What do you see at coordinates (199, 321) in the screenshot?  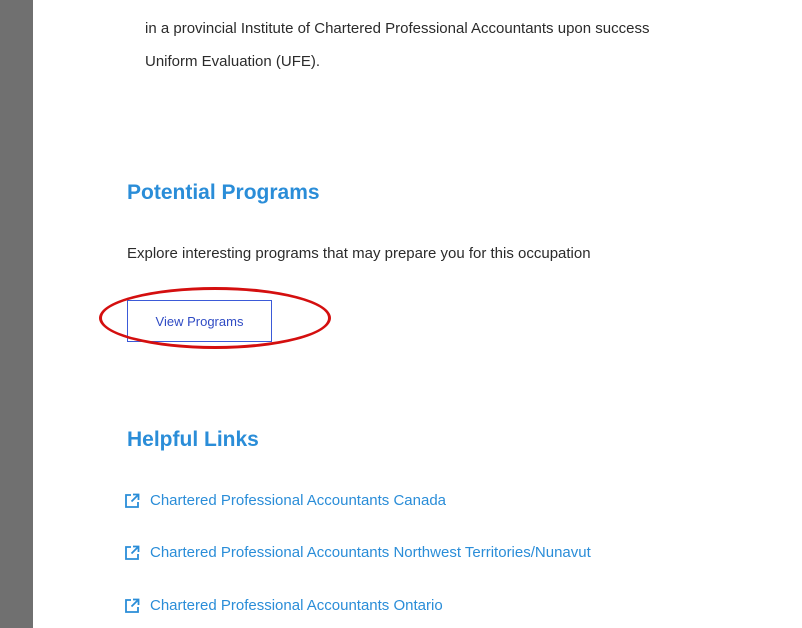 I see `view-programs-button: View Programs` at bounding box center [199, 321].